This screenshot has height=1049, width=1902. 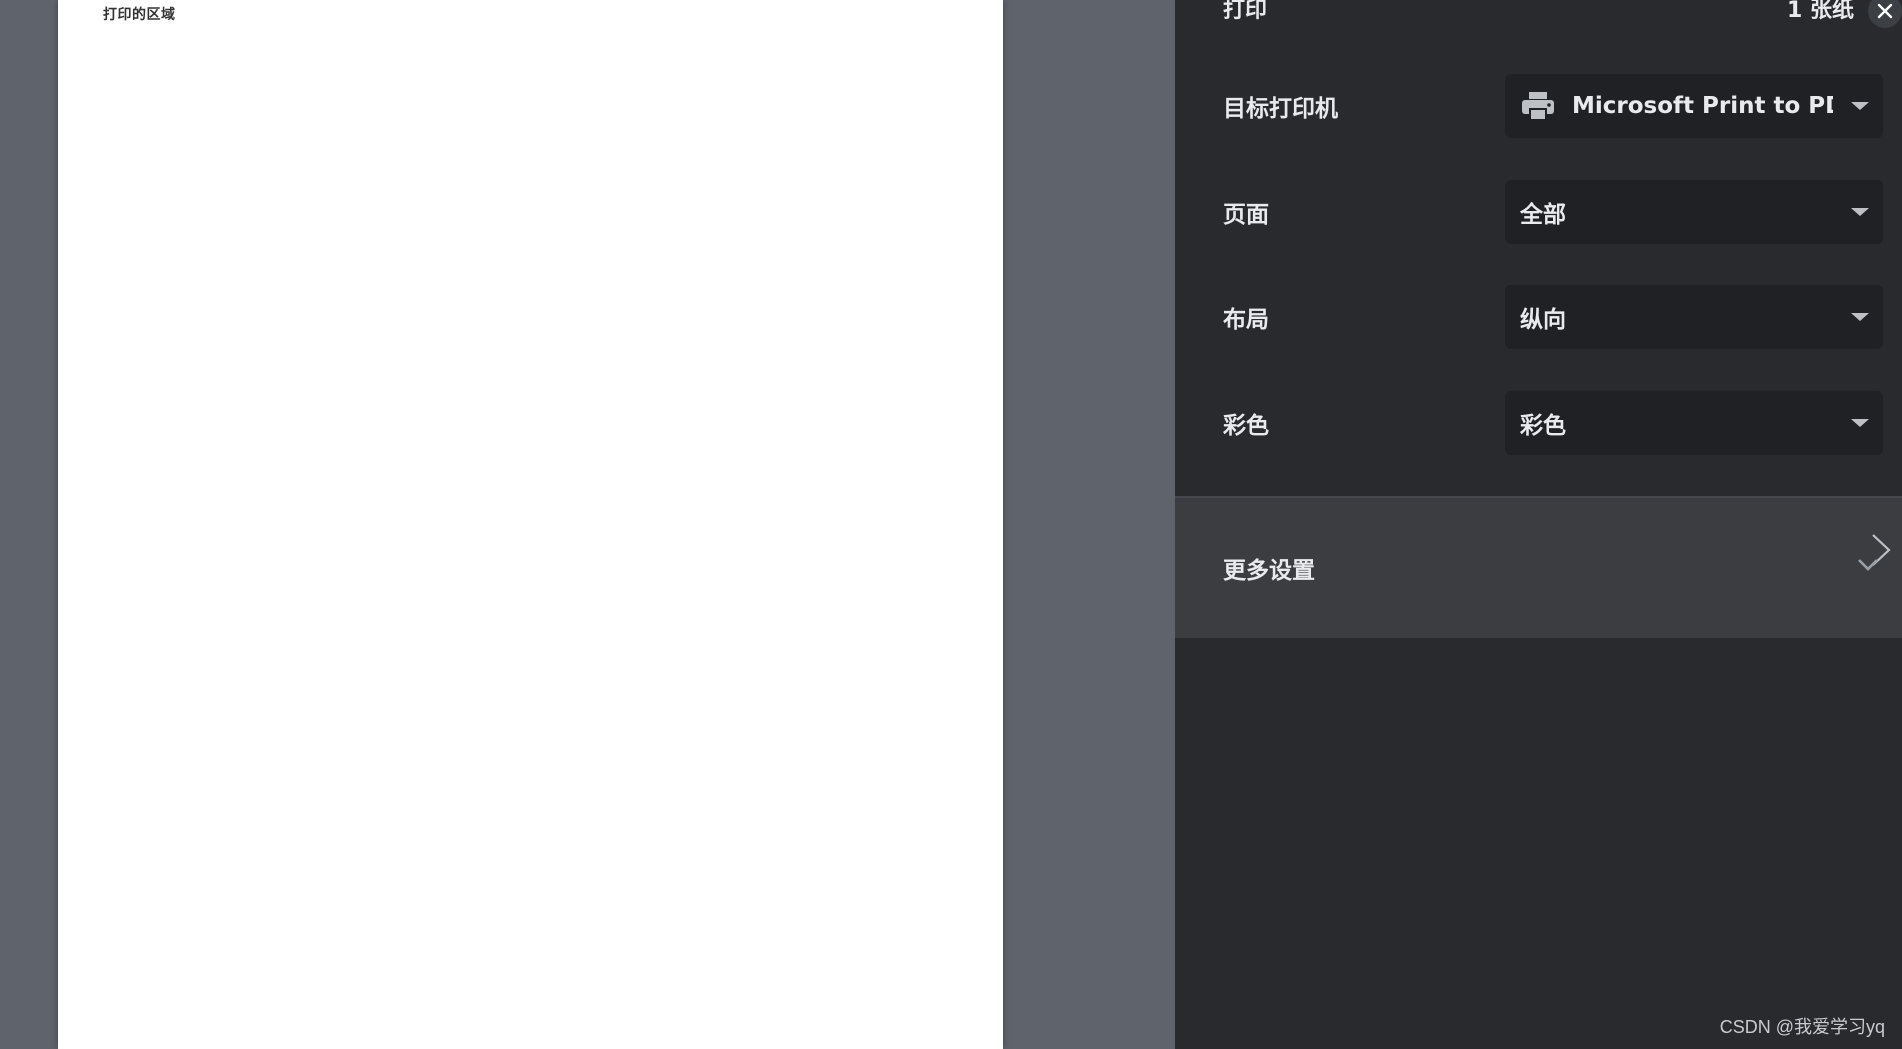 What do you see at coordinates (1246, 426) in the screenshot?
I see `color-label: 彩色` at bounding box center [1246, 426].